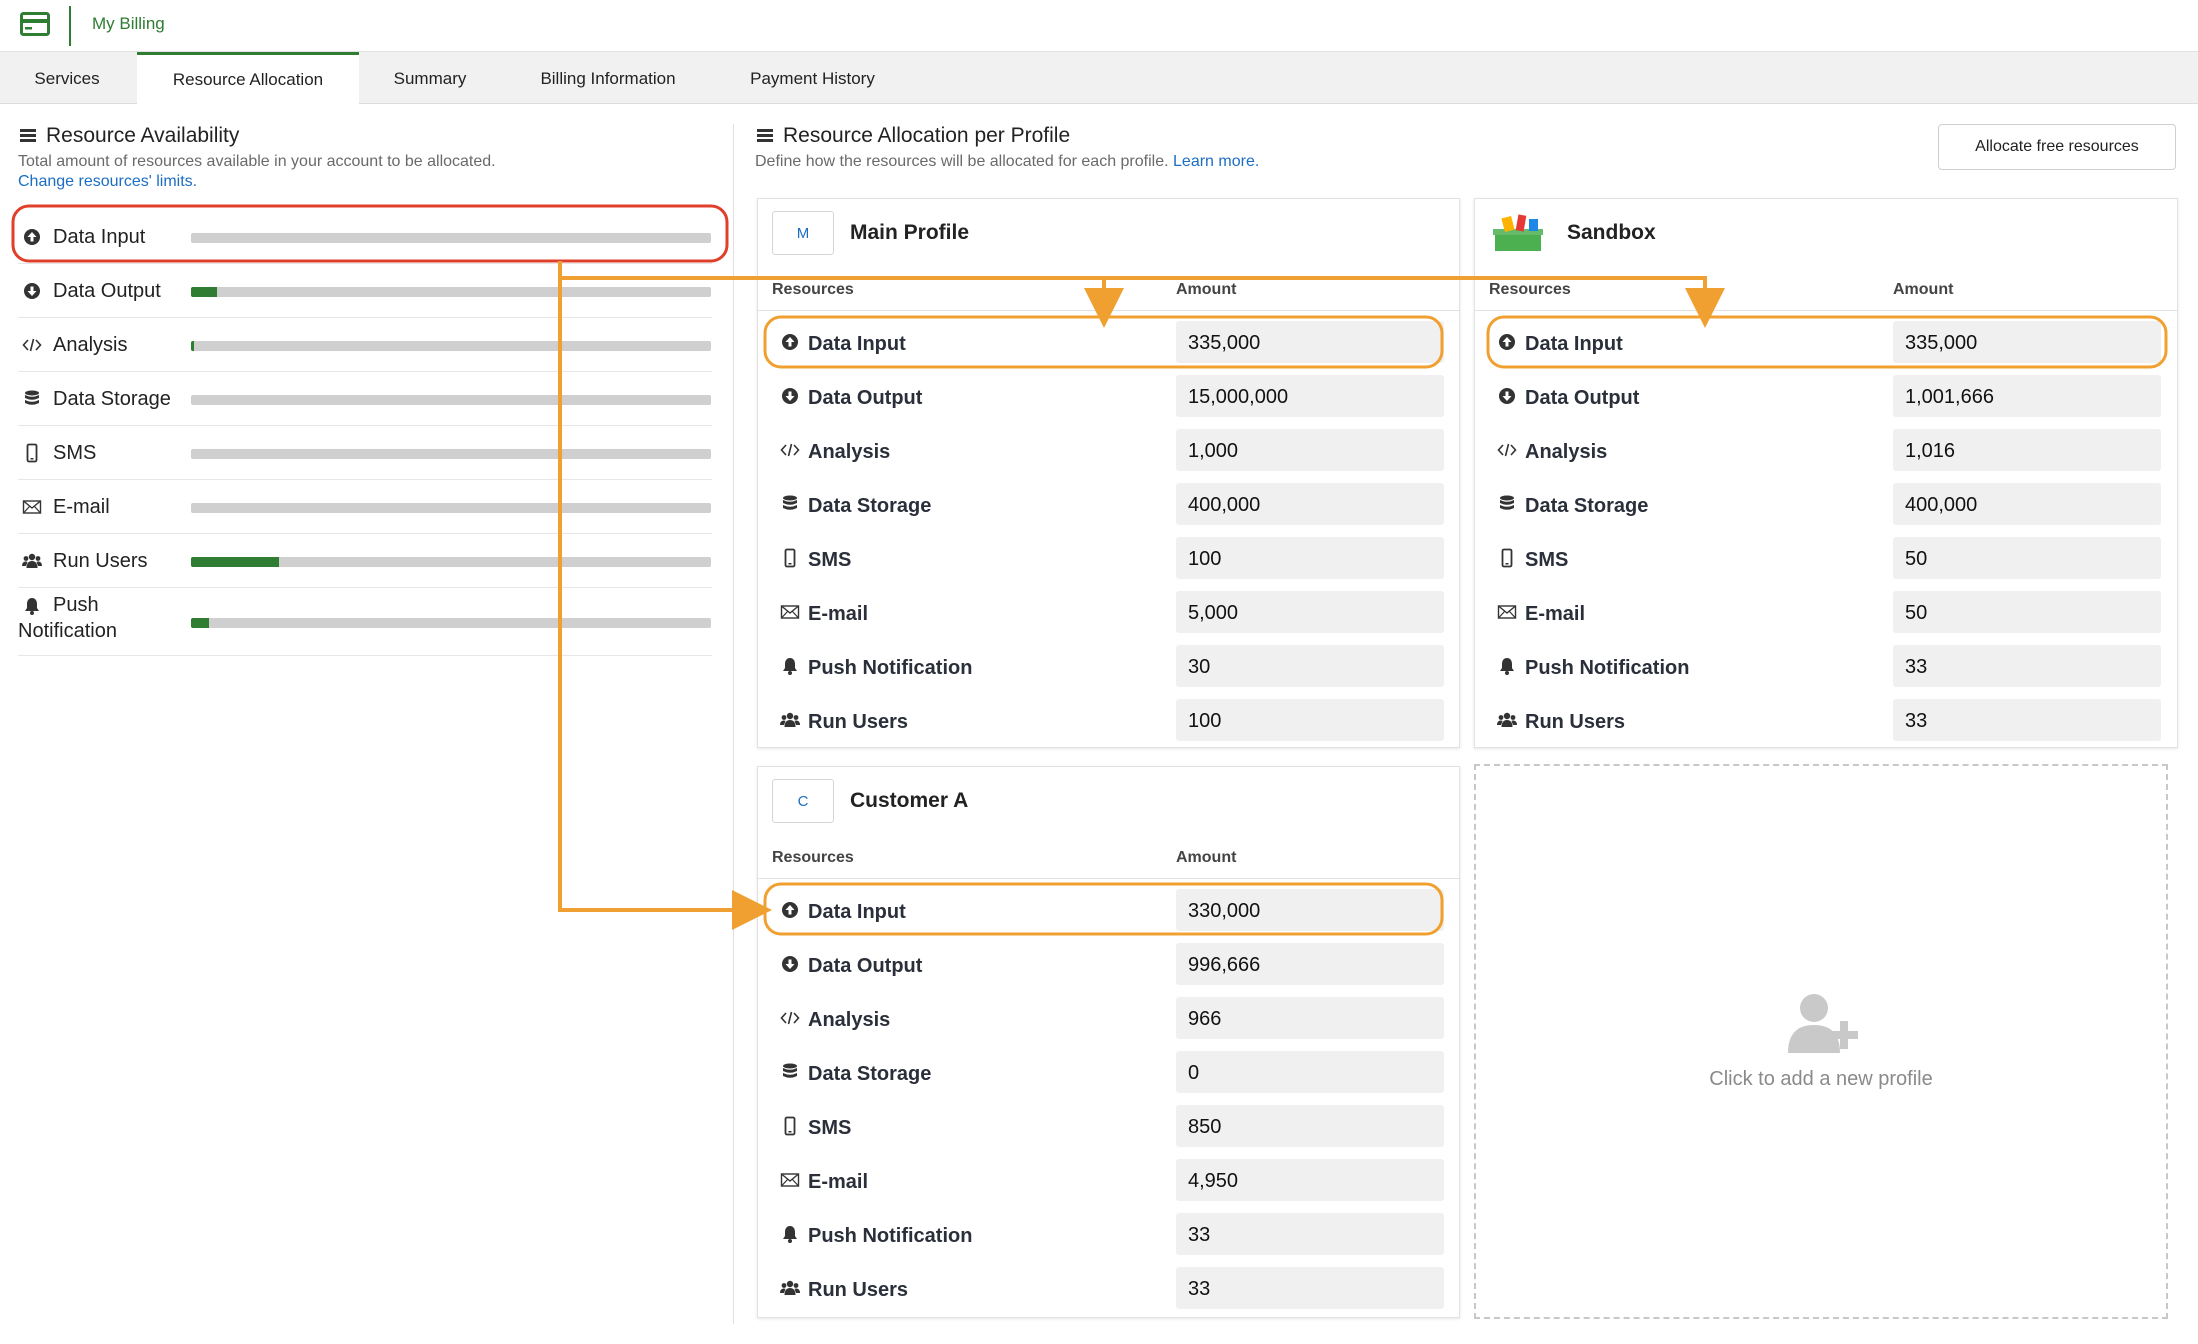 Image resolution: width=2198 pixels, height=1344 pixels. Describe the element at coordinates (1108, 722) in the screenshot. I see `resource-row: Run Users 100` at that location.